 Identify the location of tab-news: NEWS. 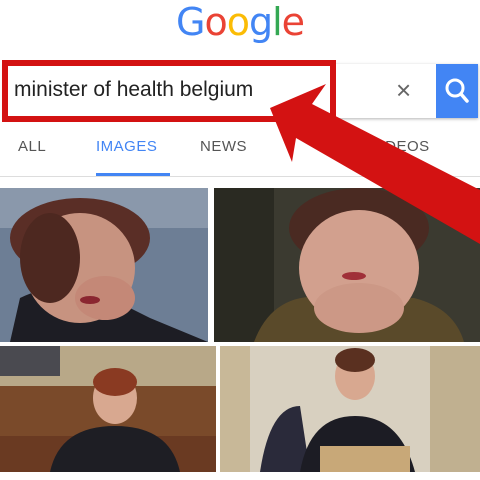
(223, 146).